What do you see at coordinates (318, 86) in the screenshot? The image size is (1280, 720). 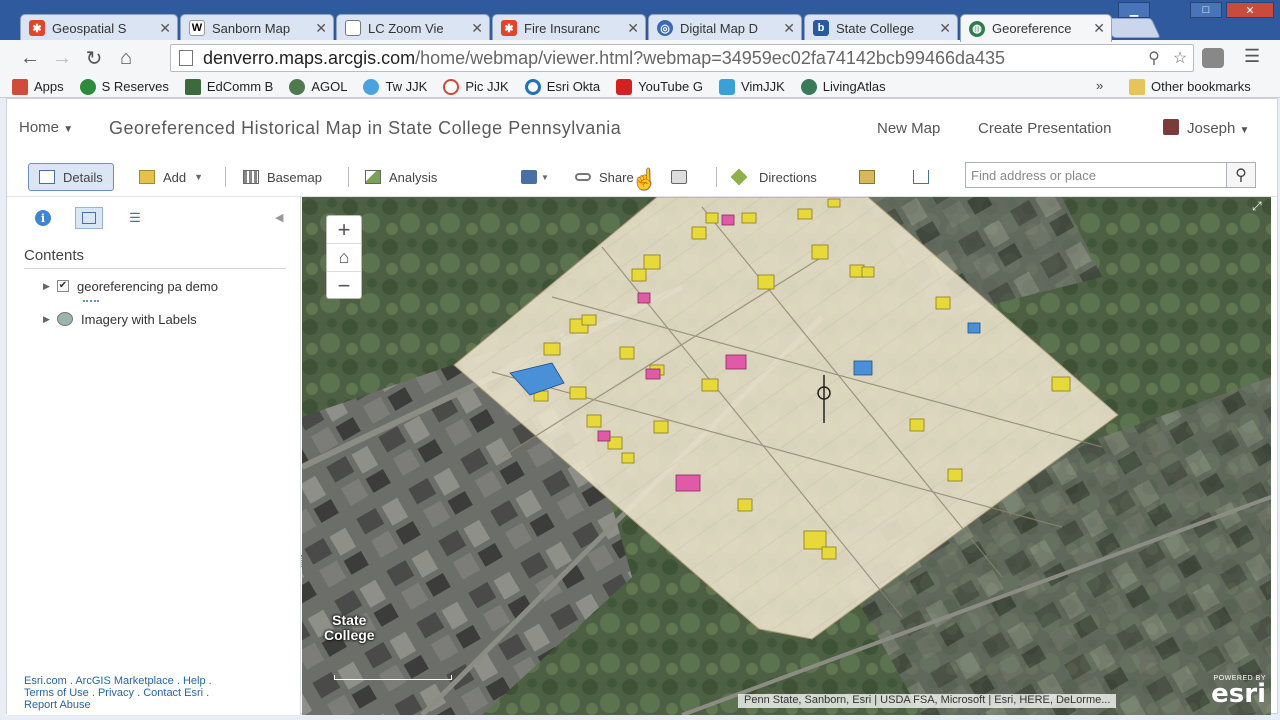 I see `bookmark-agol: AGOL` at bounding box center [318, 86].